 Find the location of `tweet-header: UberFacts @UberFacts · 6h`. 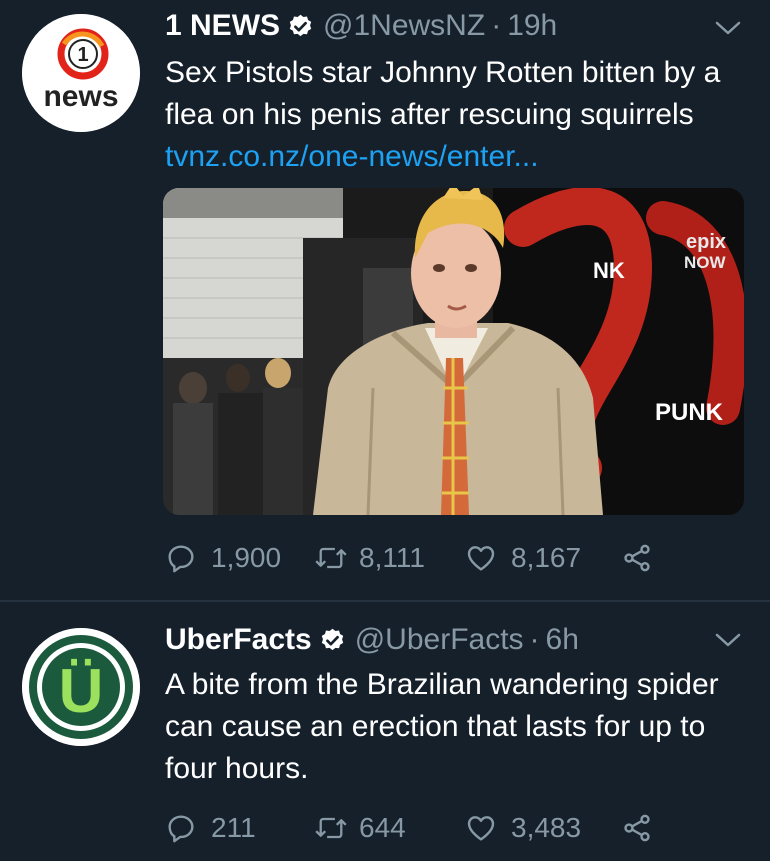

tweet-header: UberFacts @UberFacts · 6h is located at coordinates (372, 640).